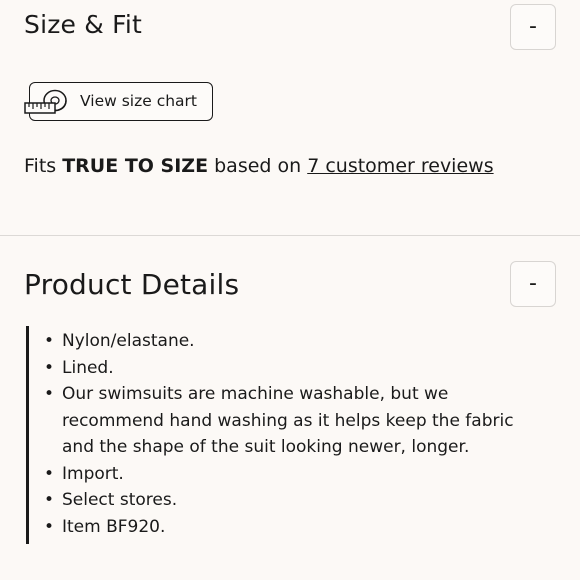  I want to click on view-size-chart-button: View size chart, so click(118, 101).